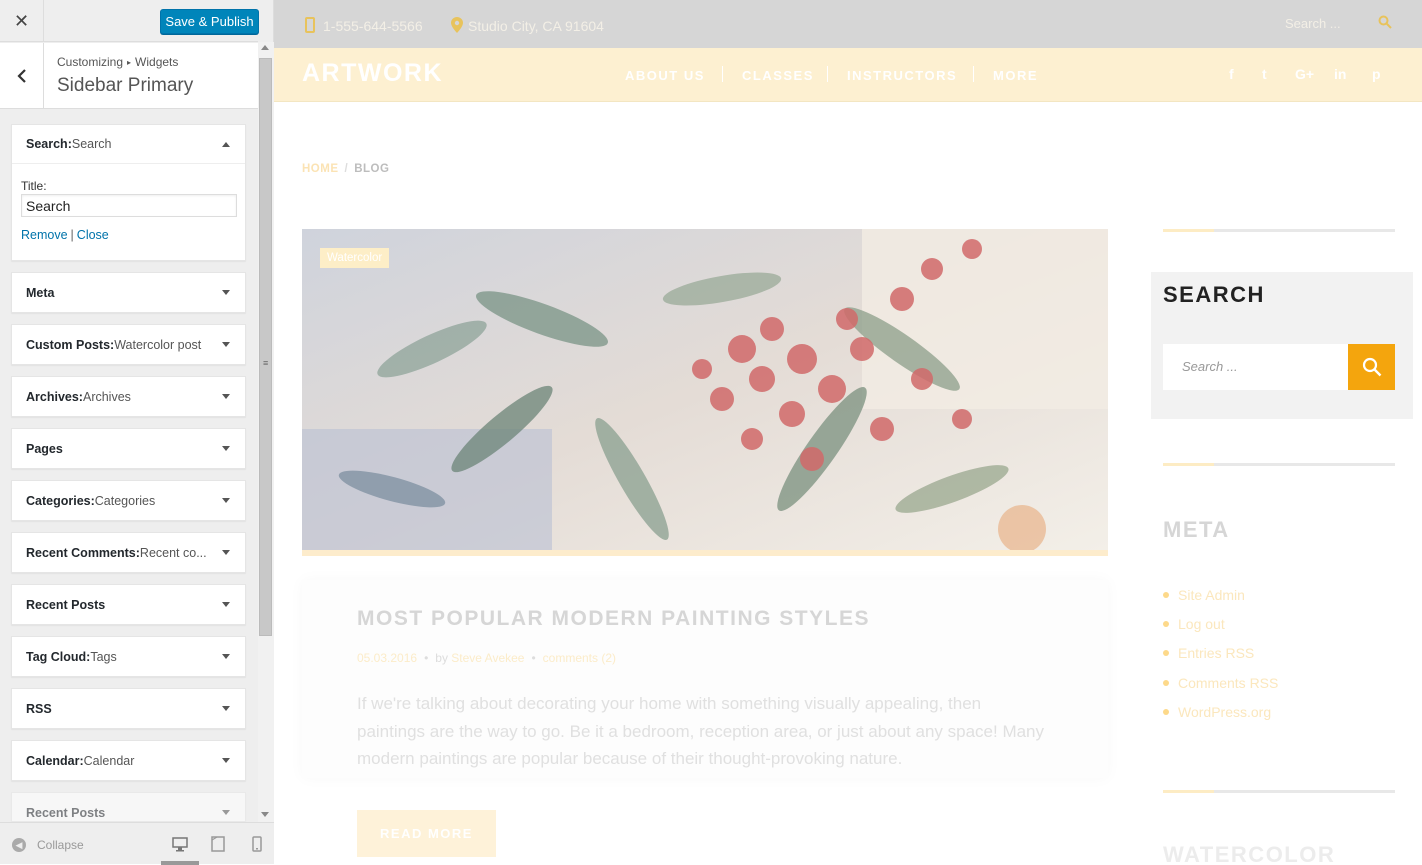  I want to click on save-publish-button: Save & Publish, so click(209, 21).